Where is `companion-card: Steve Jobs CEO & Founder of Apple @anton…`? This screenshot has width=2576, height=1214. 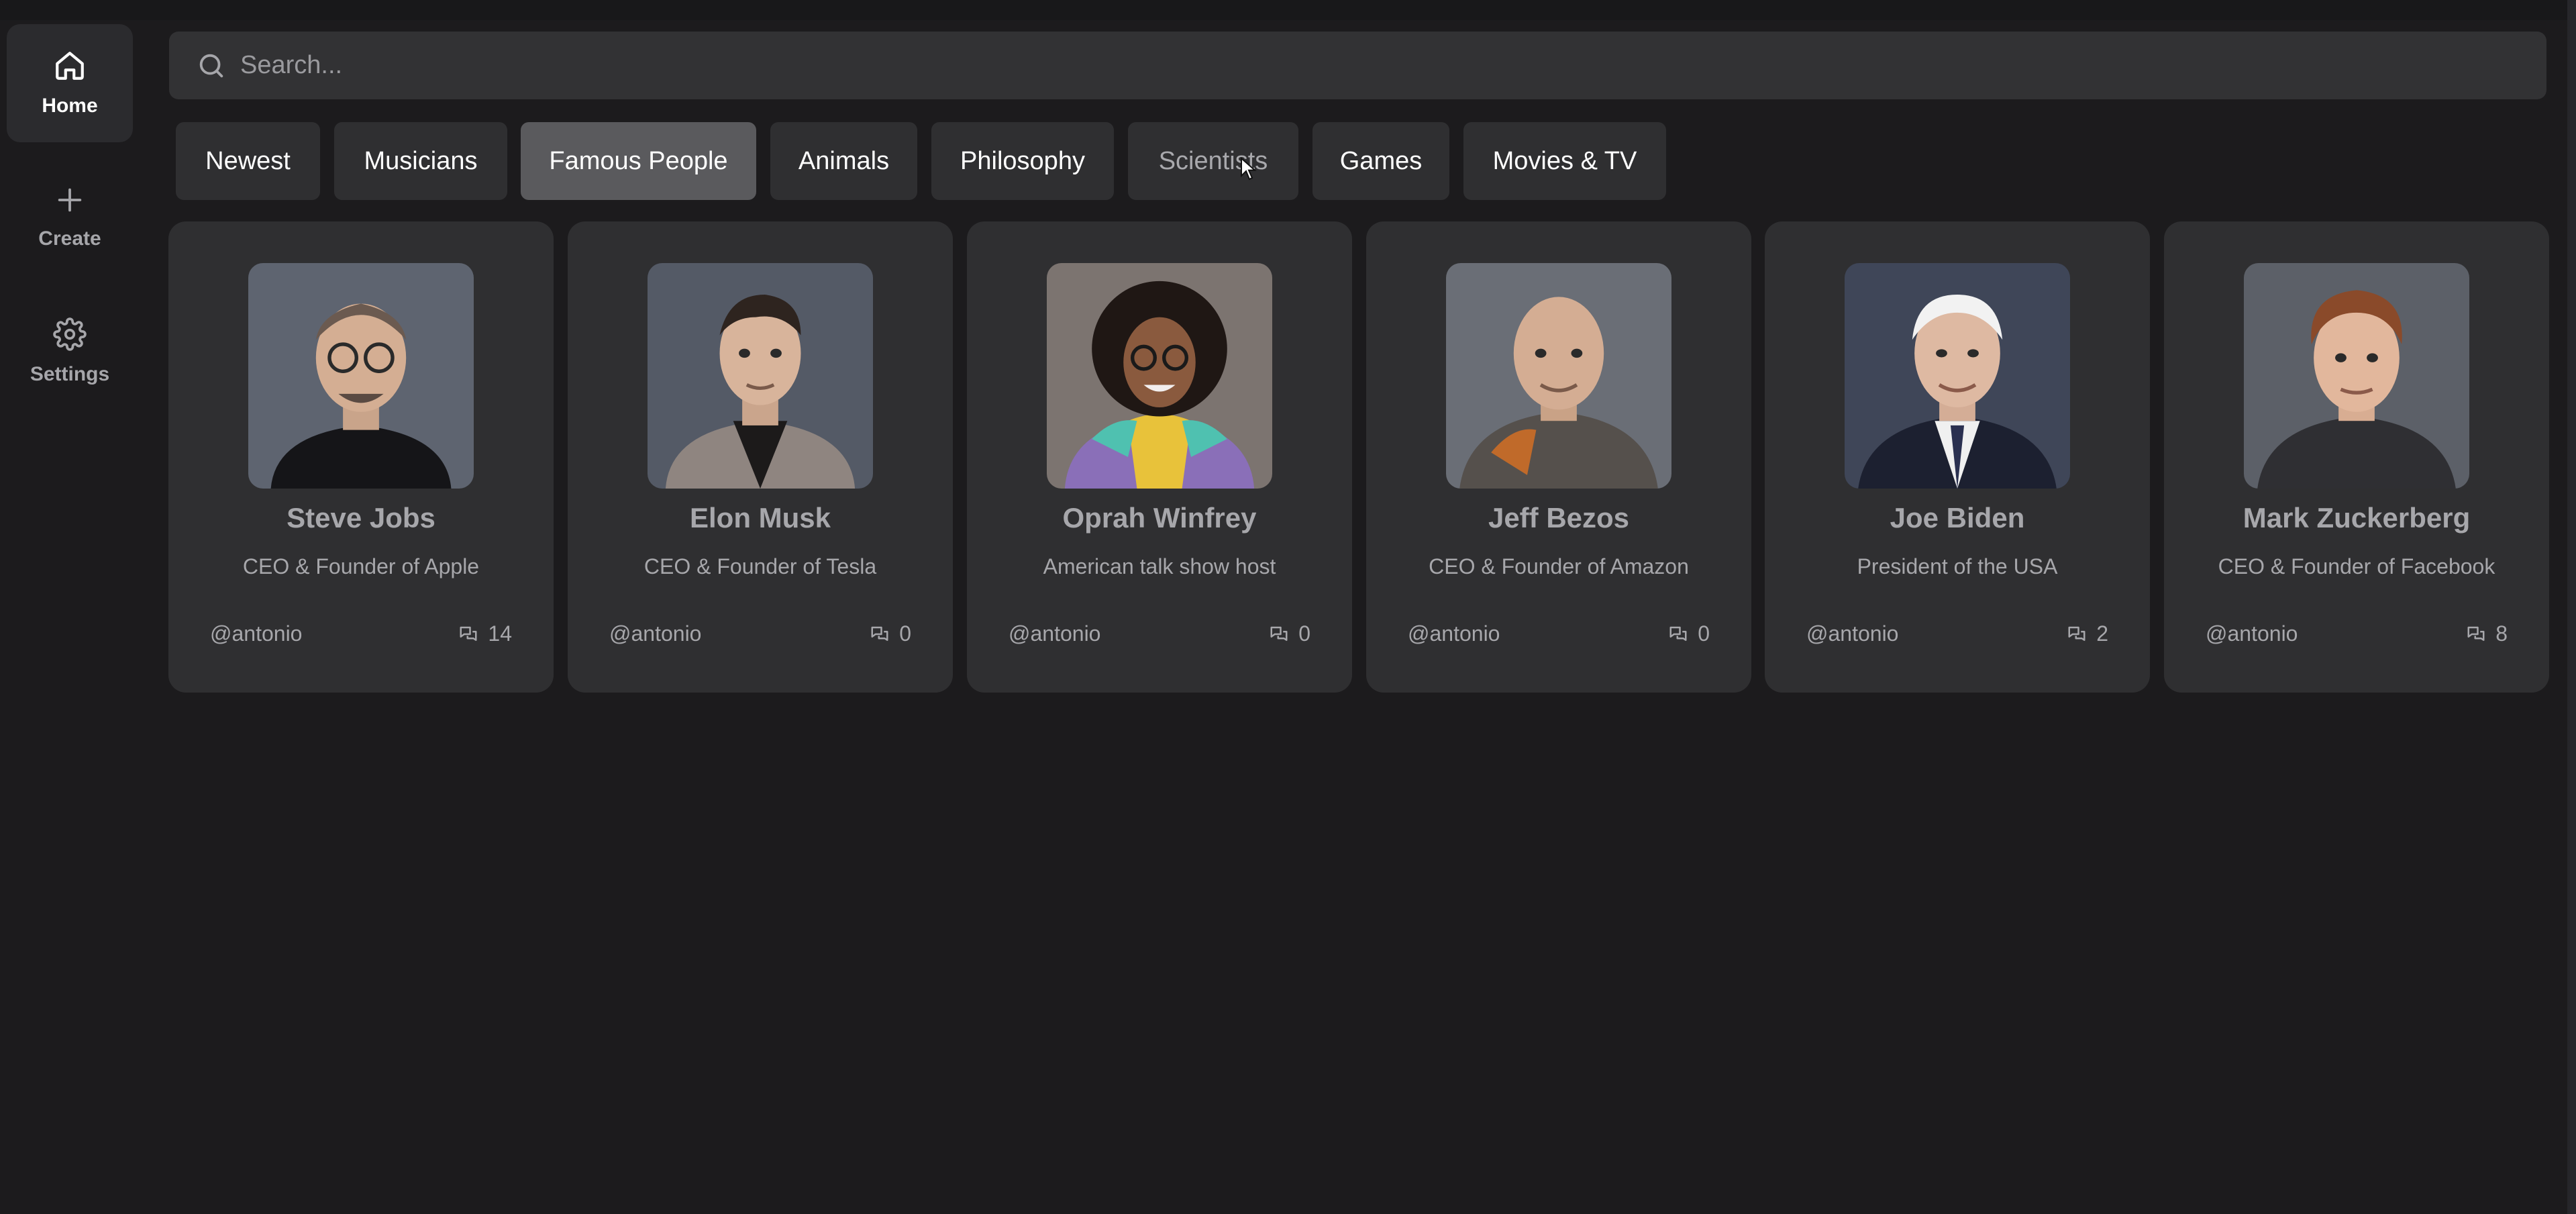
companion-card: Steve Jobs CEO & Founder of Apple @anton… is located at coordinates (361, 457).